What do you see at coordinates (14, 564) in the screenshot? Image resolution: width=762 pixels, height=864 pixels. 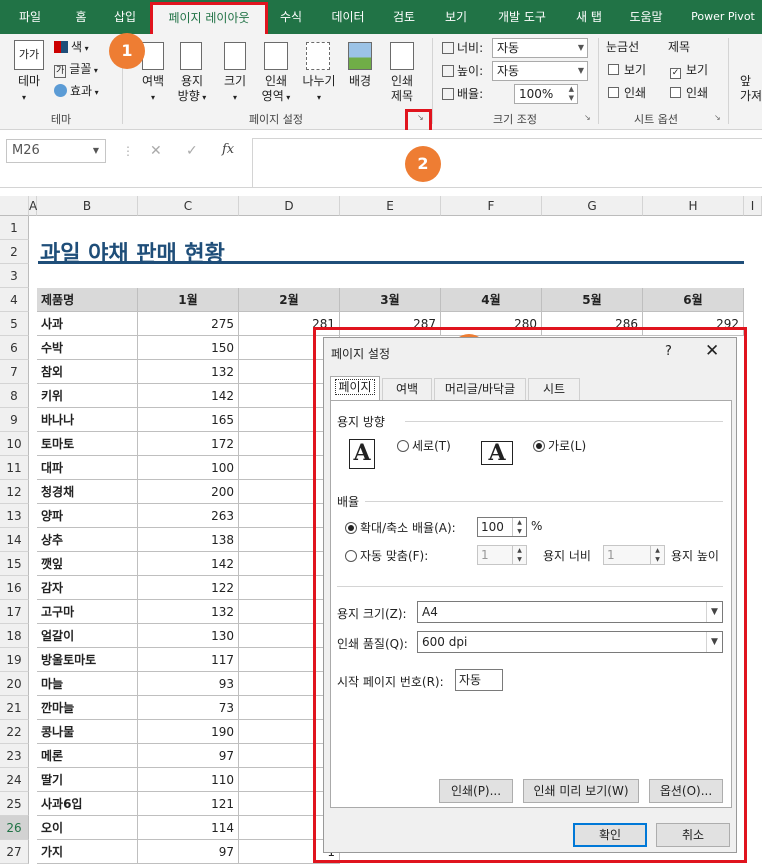 I see `row-header: 15` at bounding box center [14, 564].